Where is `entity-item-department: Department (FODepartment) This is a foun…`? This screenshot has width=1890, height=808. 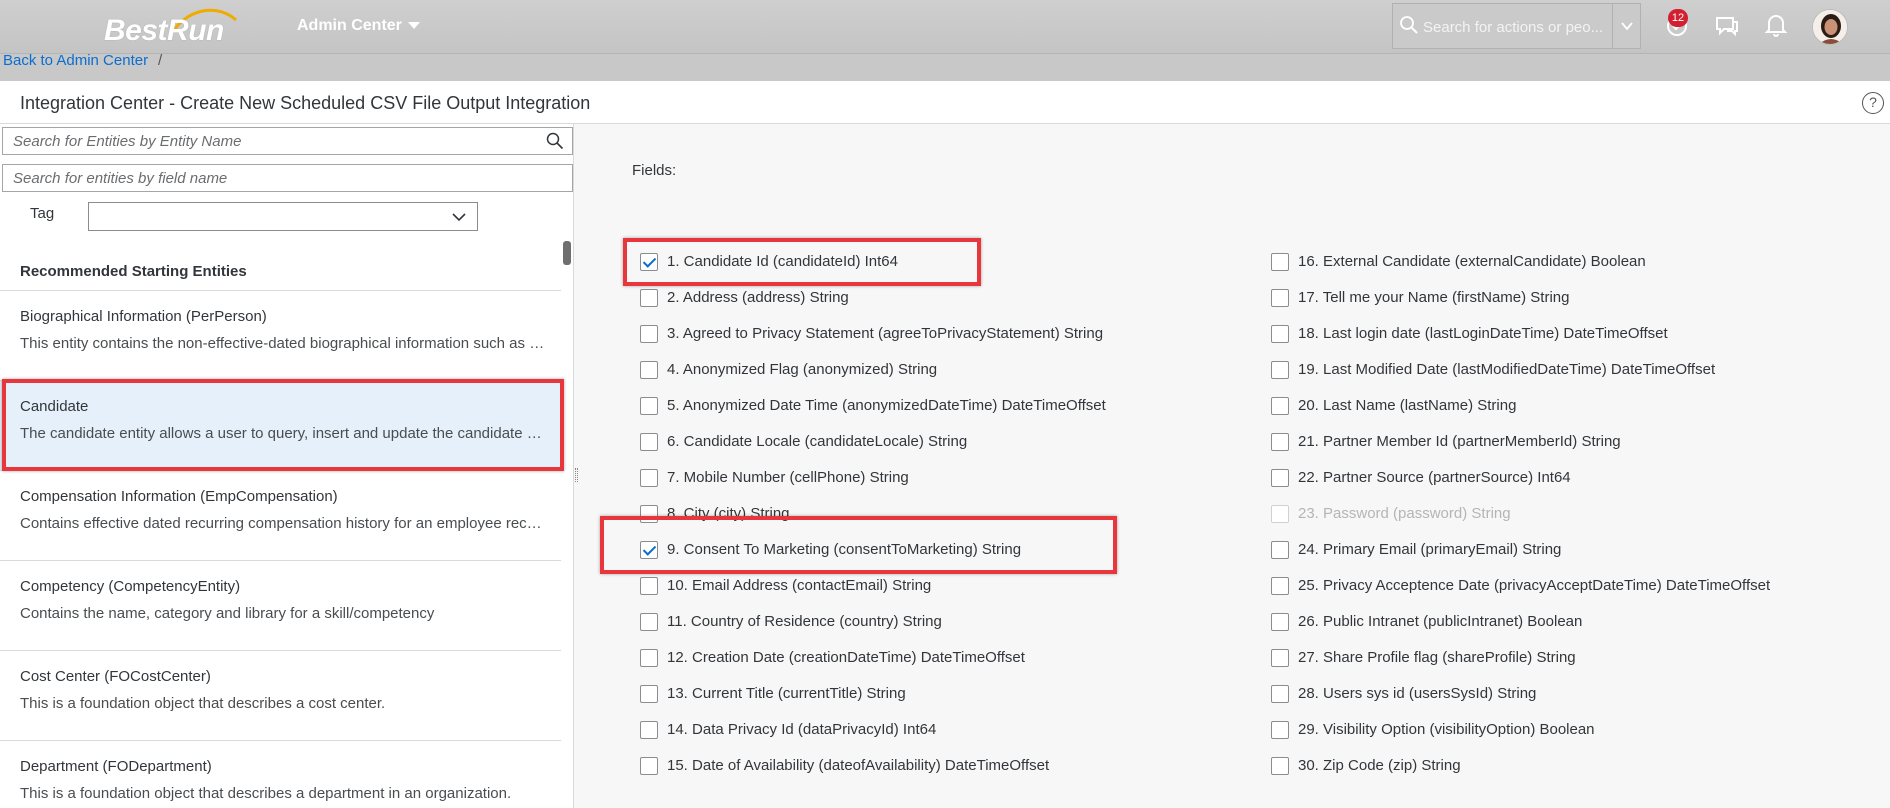
entity-item-department: Department (FODepartment) This is a foun… is located at coordinates (280, 774).